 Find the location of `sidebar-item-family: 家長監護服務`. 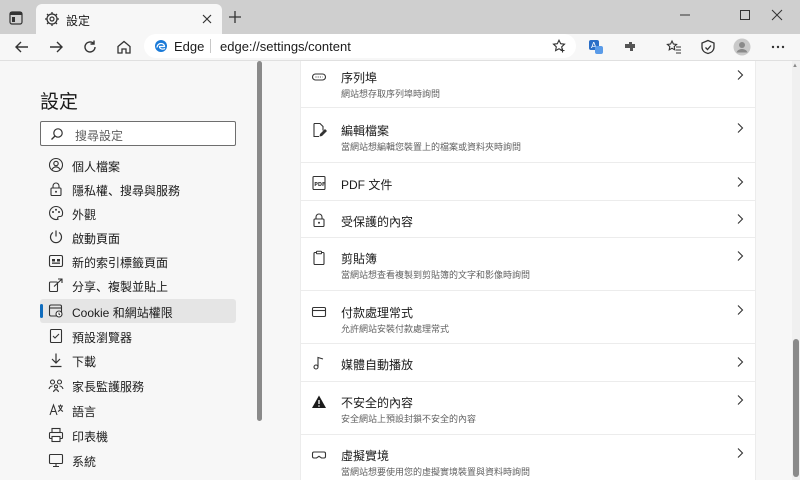

sidebar-item-family: 家長監護服務 is located at coordinates (138, 385).